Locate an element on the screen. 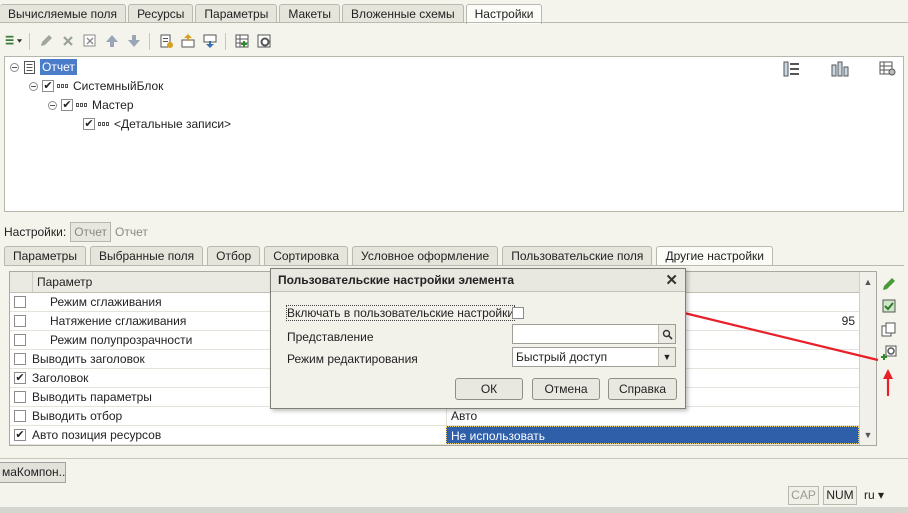 This screenshot has height=513, width=908. tab-settings: Настройки is located at coordinates (504, 14).